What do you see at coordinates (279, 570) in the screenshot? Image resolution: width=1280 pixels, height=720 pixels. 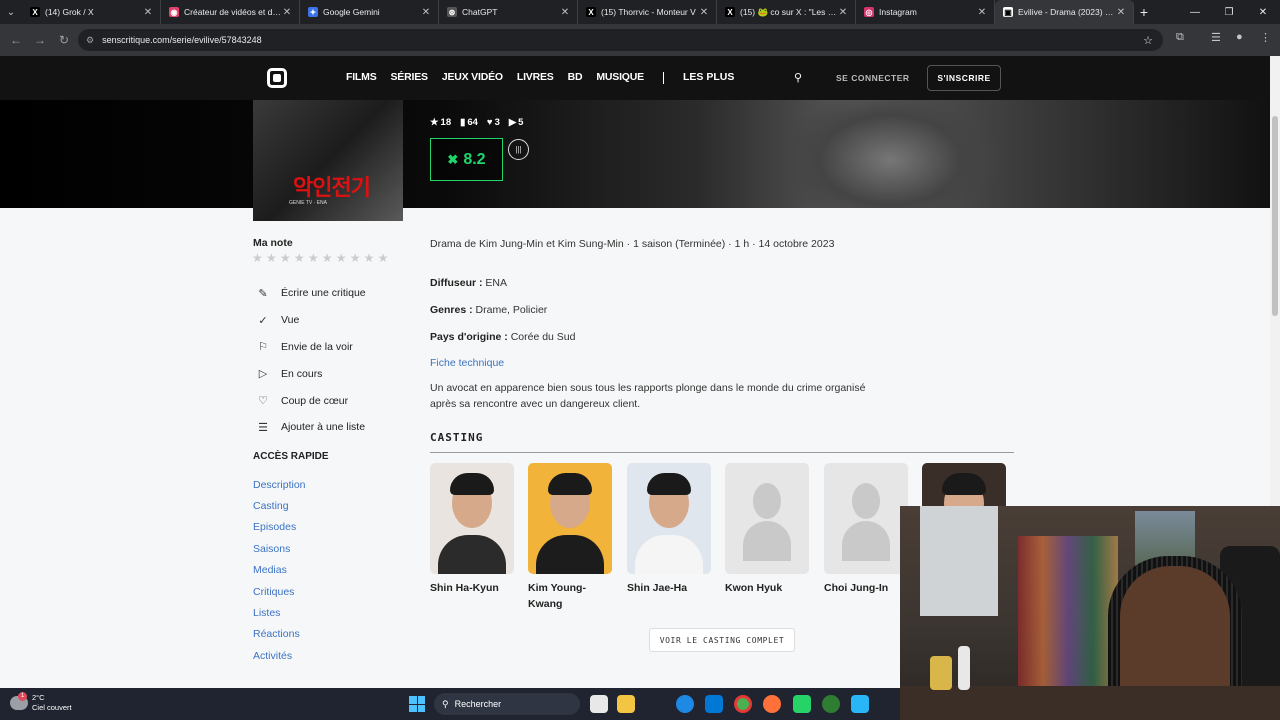 I see `quick-link: Medias` at bounding box center [279, 570].